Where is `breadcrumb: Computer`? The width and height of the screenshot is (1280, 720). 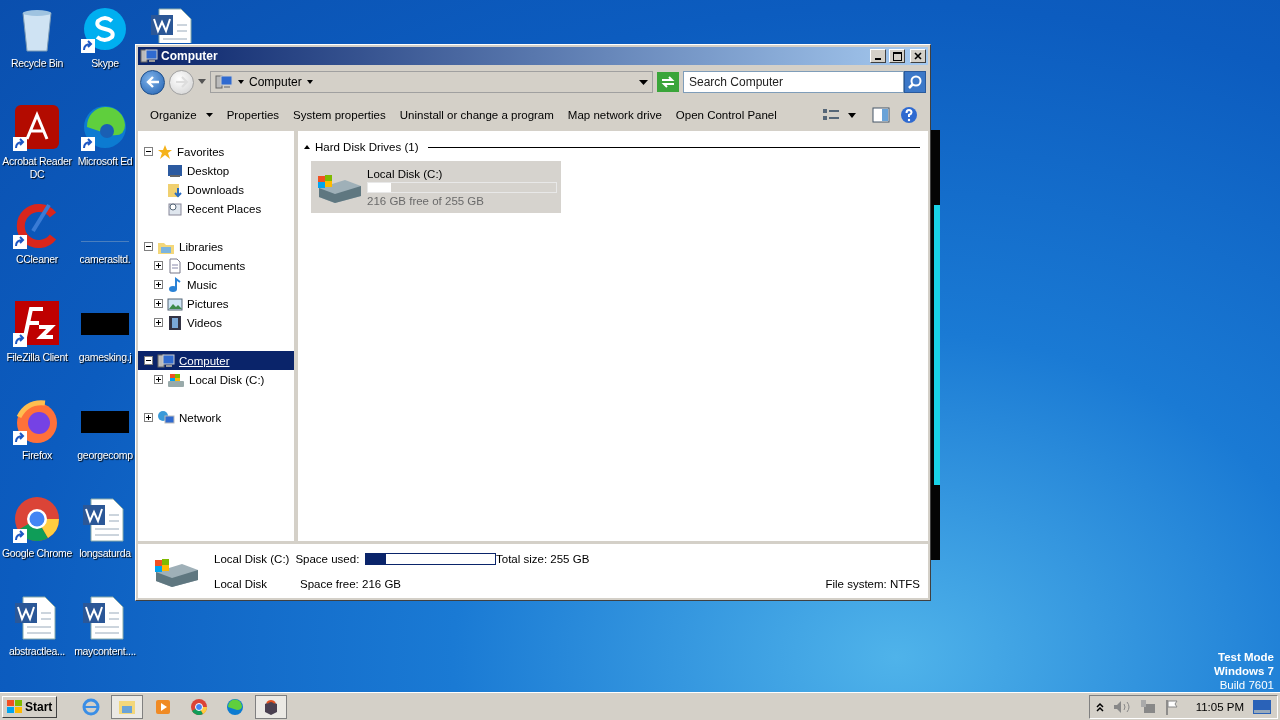 breadcrumb: Computer is located at coordinates (275, 82).